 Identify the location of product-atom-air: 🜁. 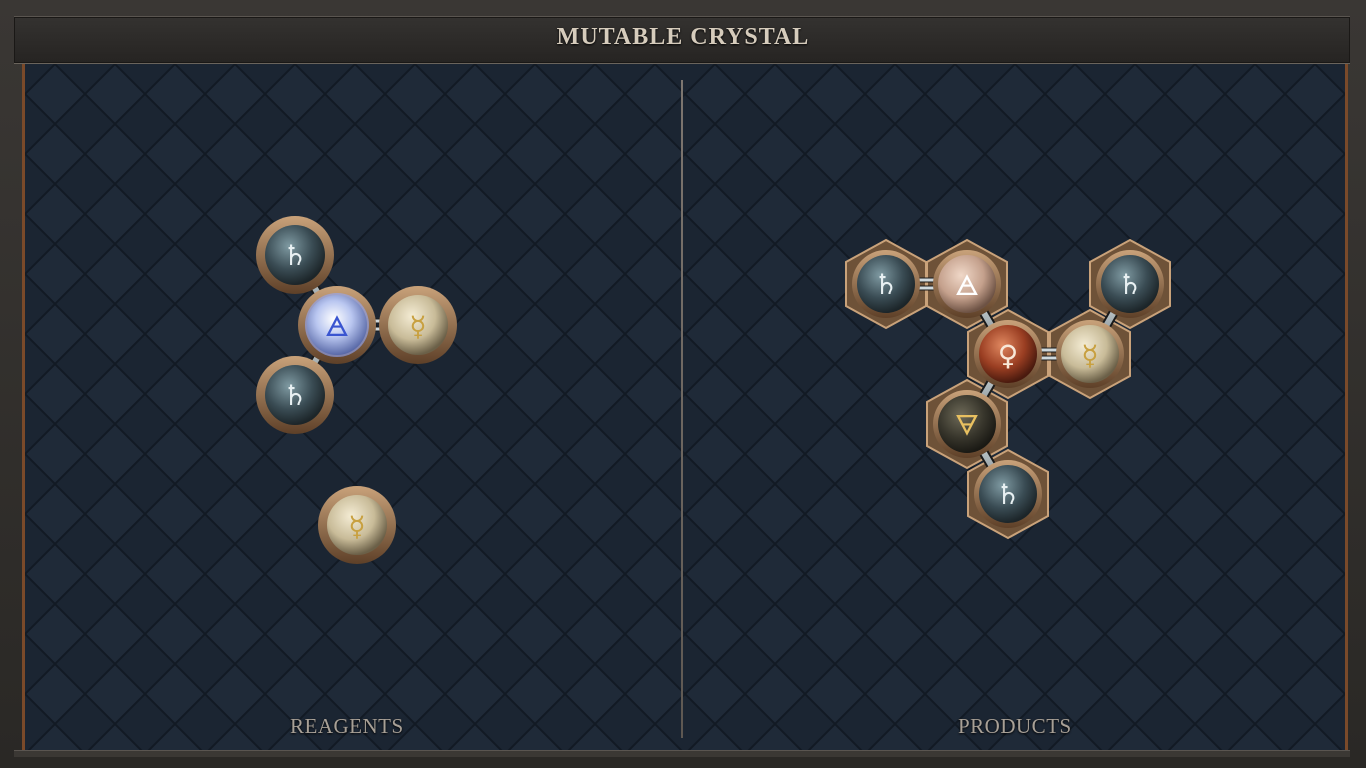
(967, 284).